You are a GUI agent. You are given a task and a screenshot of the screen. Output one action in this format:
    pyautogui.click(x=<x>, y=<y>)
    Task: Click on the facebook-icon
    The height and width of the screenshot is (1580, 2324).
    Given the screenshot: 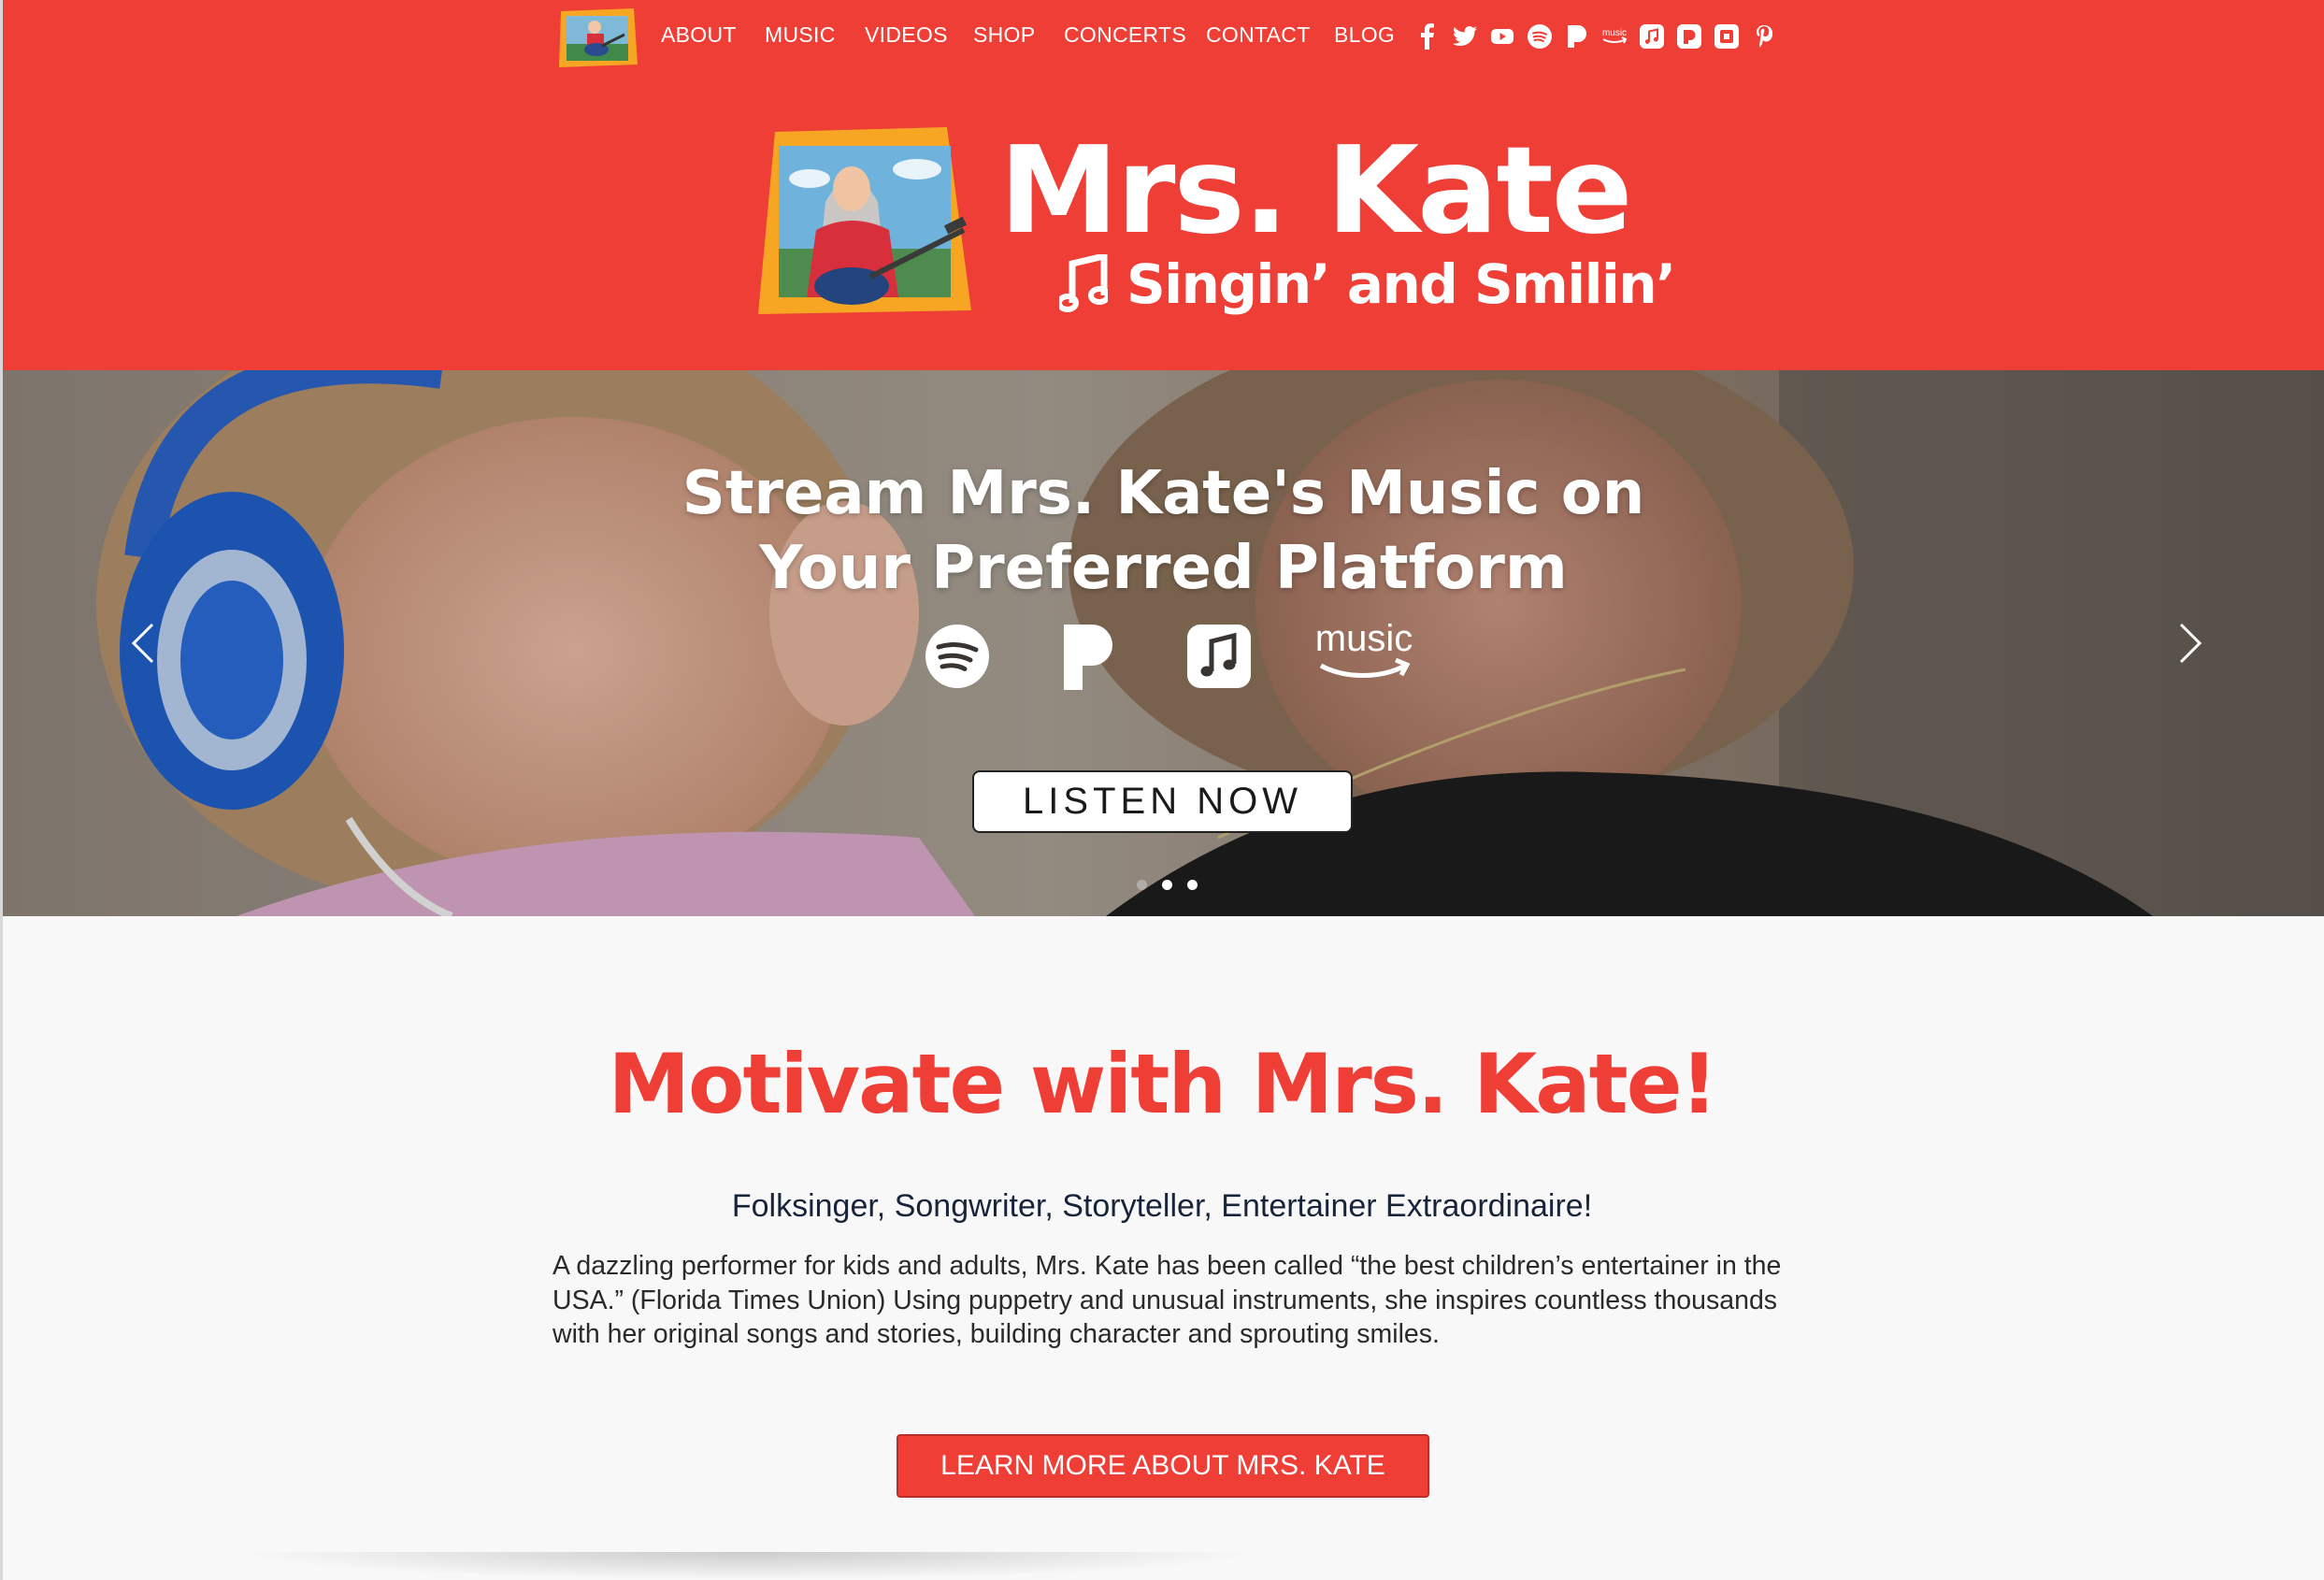 What is the action you would take?
    pyautogui.click(x=1428, y=36)
    